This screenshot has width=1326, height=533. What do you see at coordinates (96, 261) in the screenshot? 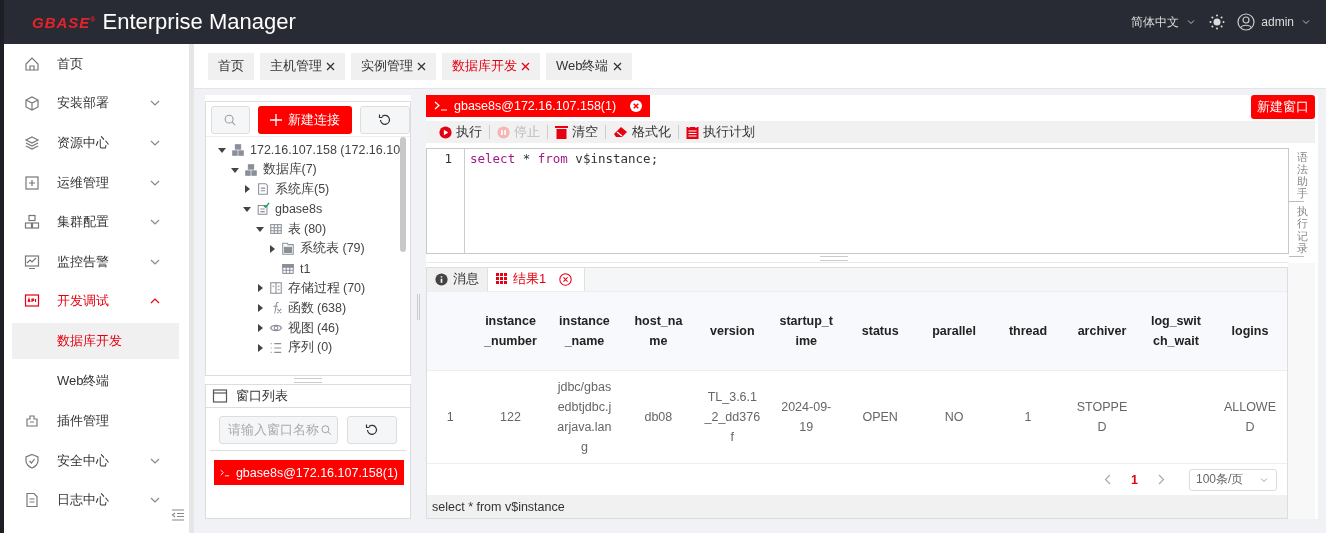
I see `nav-item: 监控告警` at bounding box center [96, 261].